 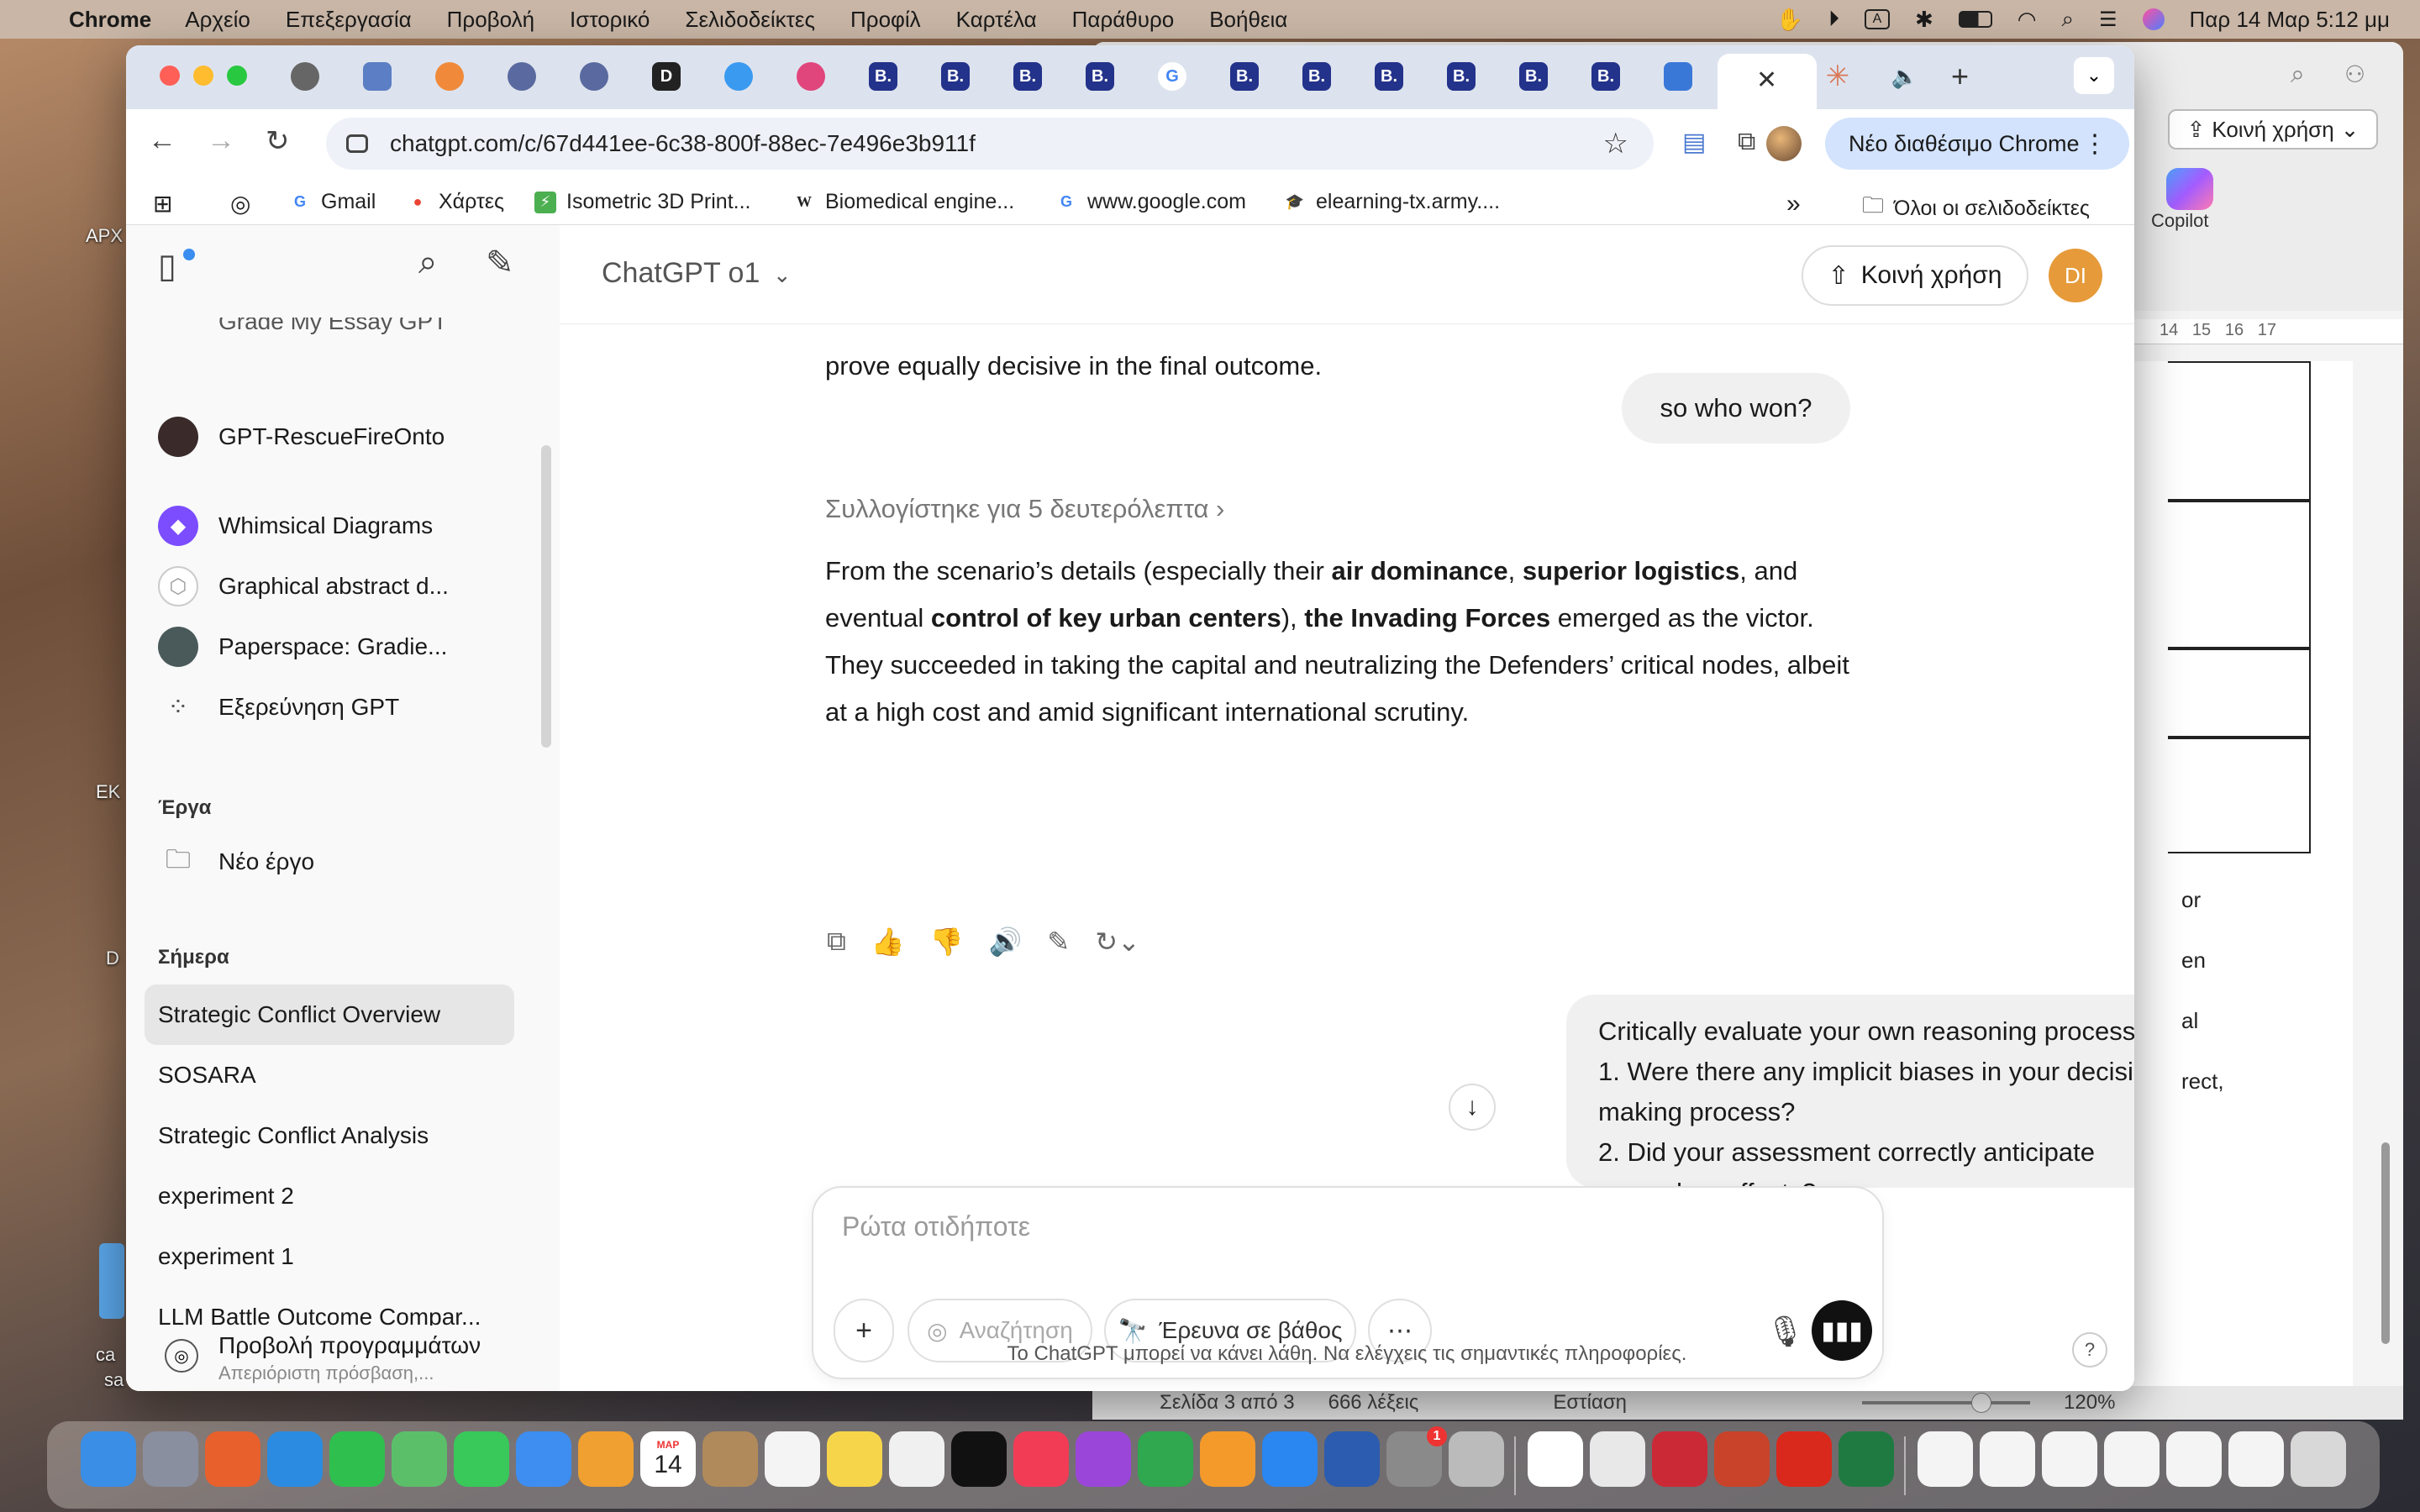 I want to click on siri-icon, so click(x=2153, y=19).